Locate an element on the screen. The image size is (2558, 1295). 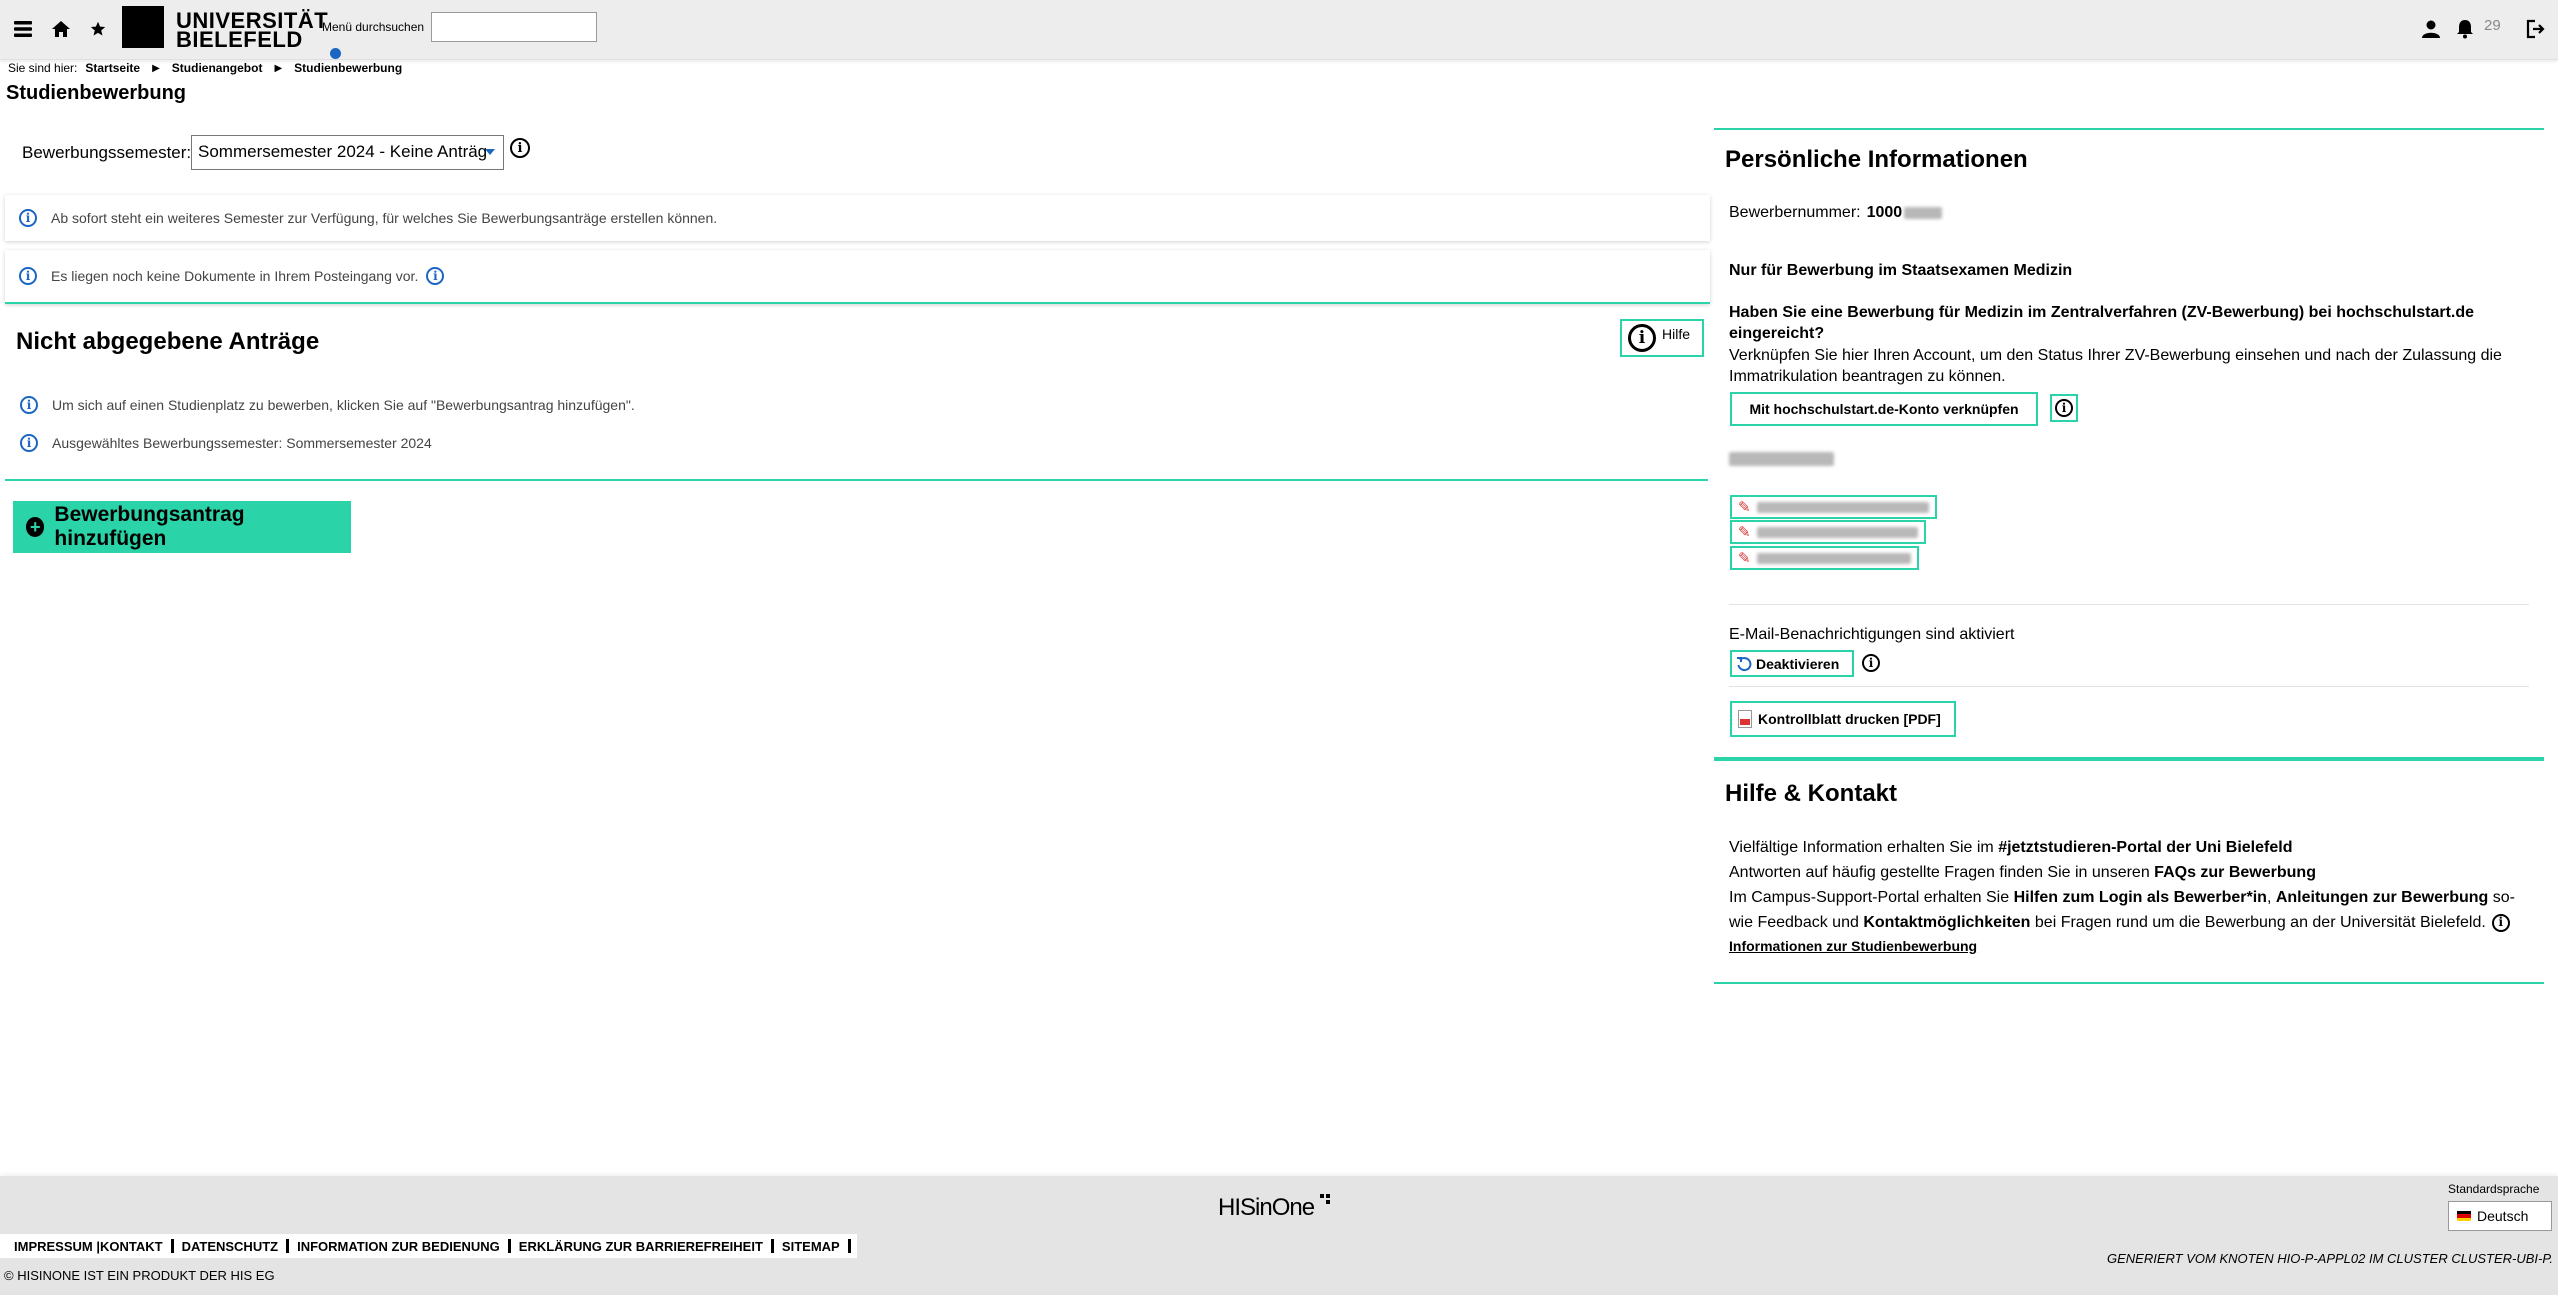
university-logo-text: UNIVERSITÄT BIELEFELD is located at coordinates (252, 30).